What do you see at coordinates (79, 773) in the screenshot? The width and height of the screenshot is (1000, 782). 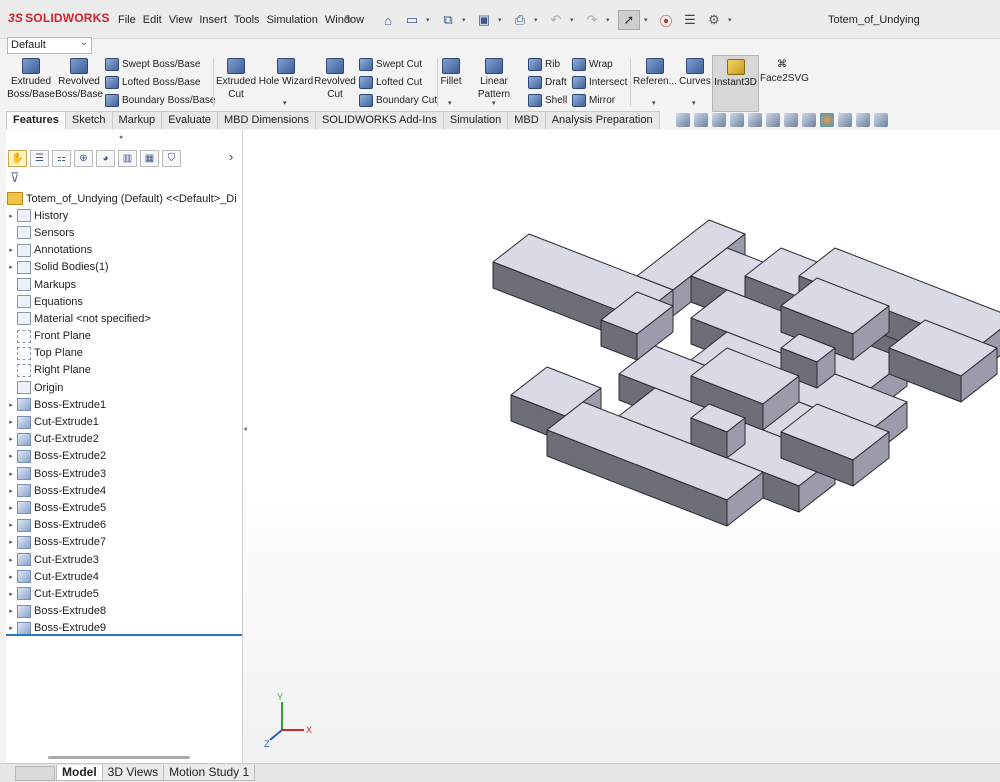 I see `tab-model: Model` at bounding box center [79, 773].